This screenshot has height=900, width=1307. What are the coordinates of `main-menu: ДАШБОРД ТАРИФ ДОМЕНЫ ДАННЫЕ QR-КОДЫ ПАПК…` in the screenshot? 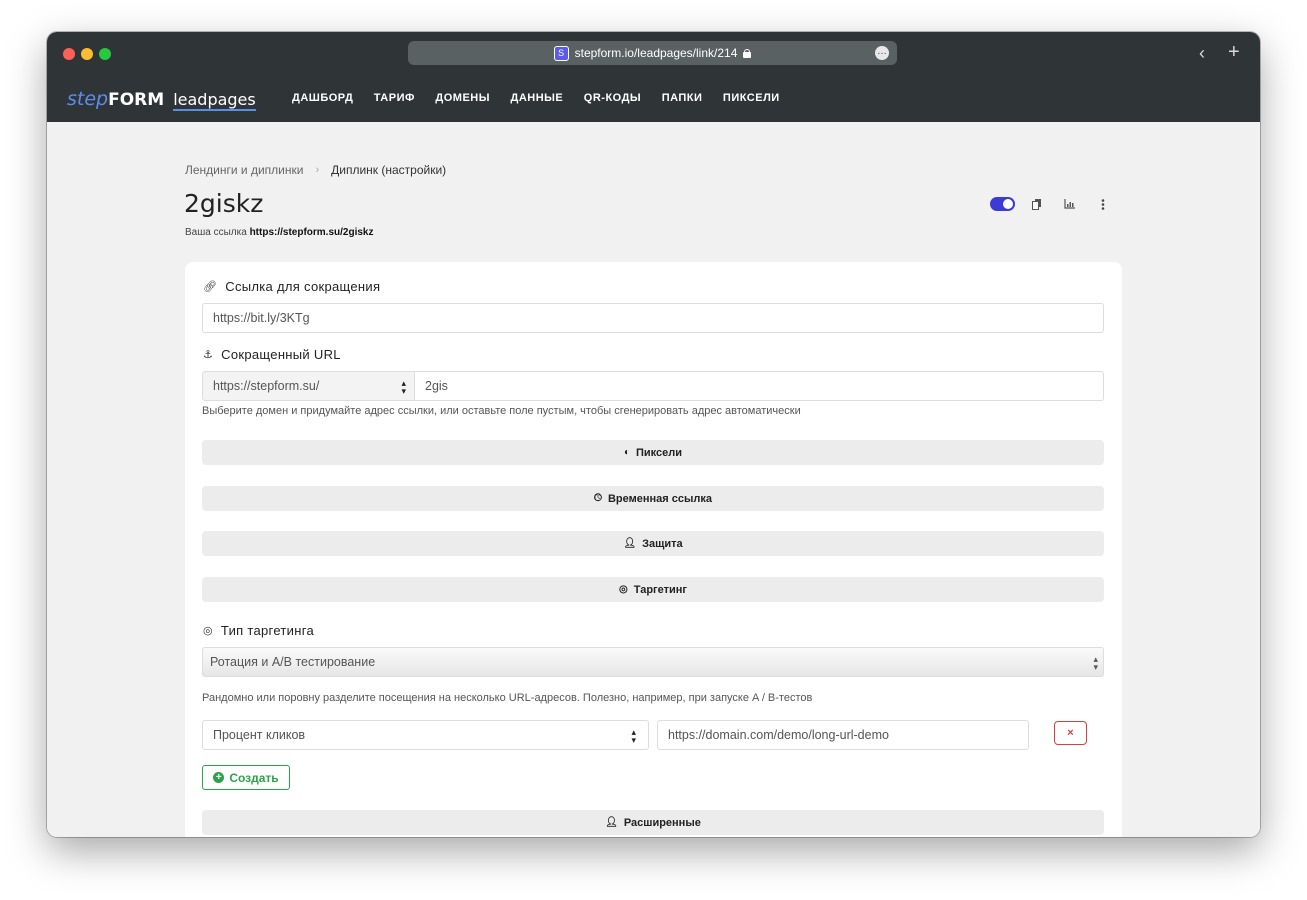 It's located at (546, 98).